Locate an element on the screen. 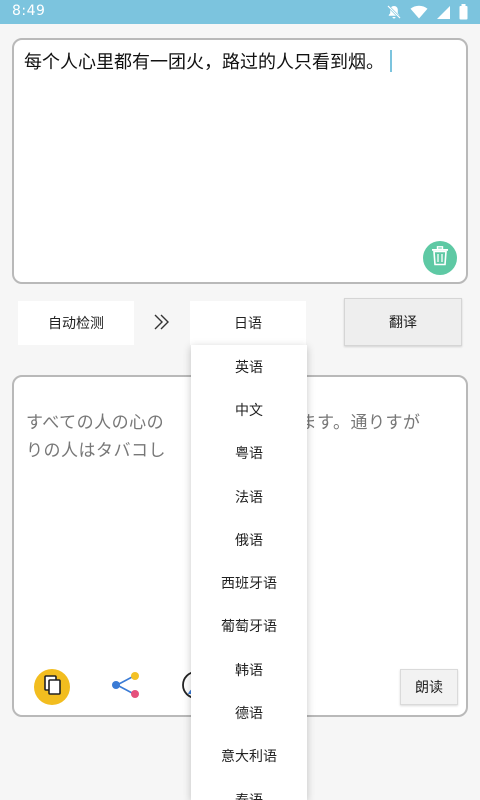  source-text-content: 每个人心里都有一团火，路过的人只看到烟。 is located at coordinates (204, 62).